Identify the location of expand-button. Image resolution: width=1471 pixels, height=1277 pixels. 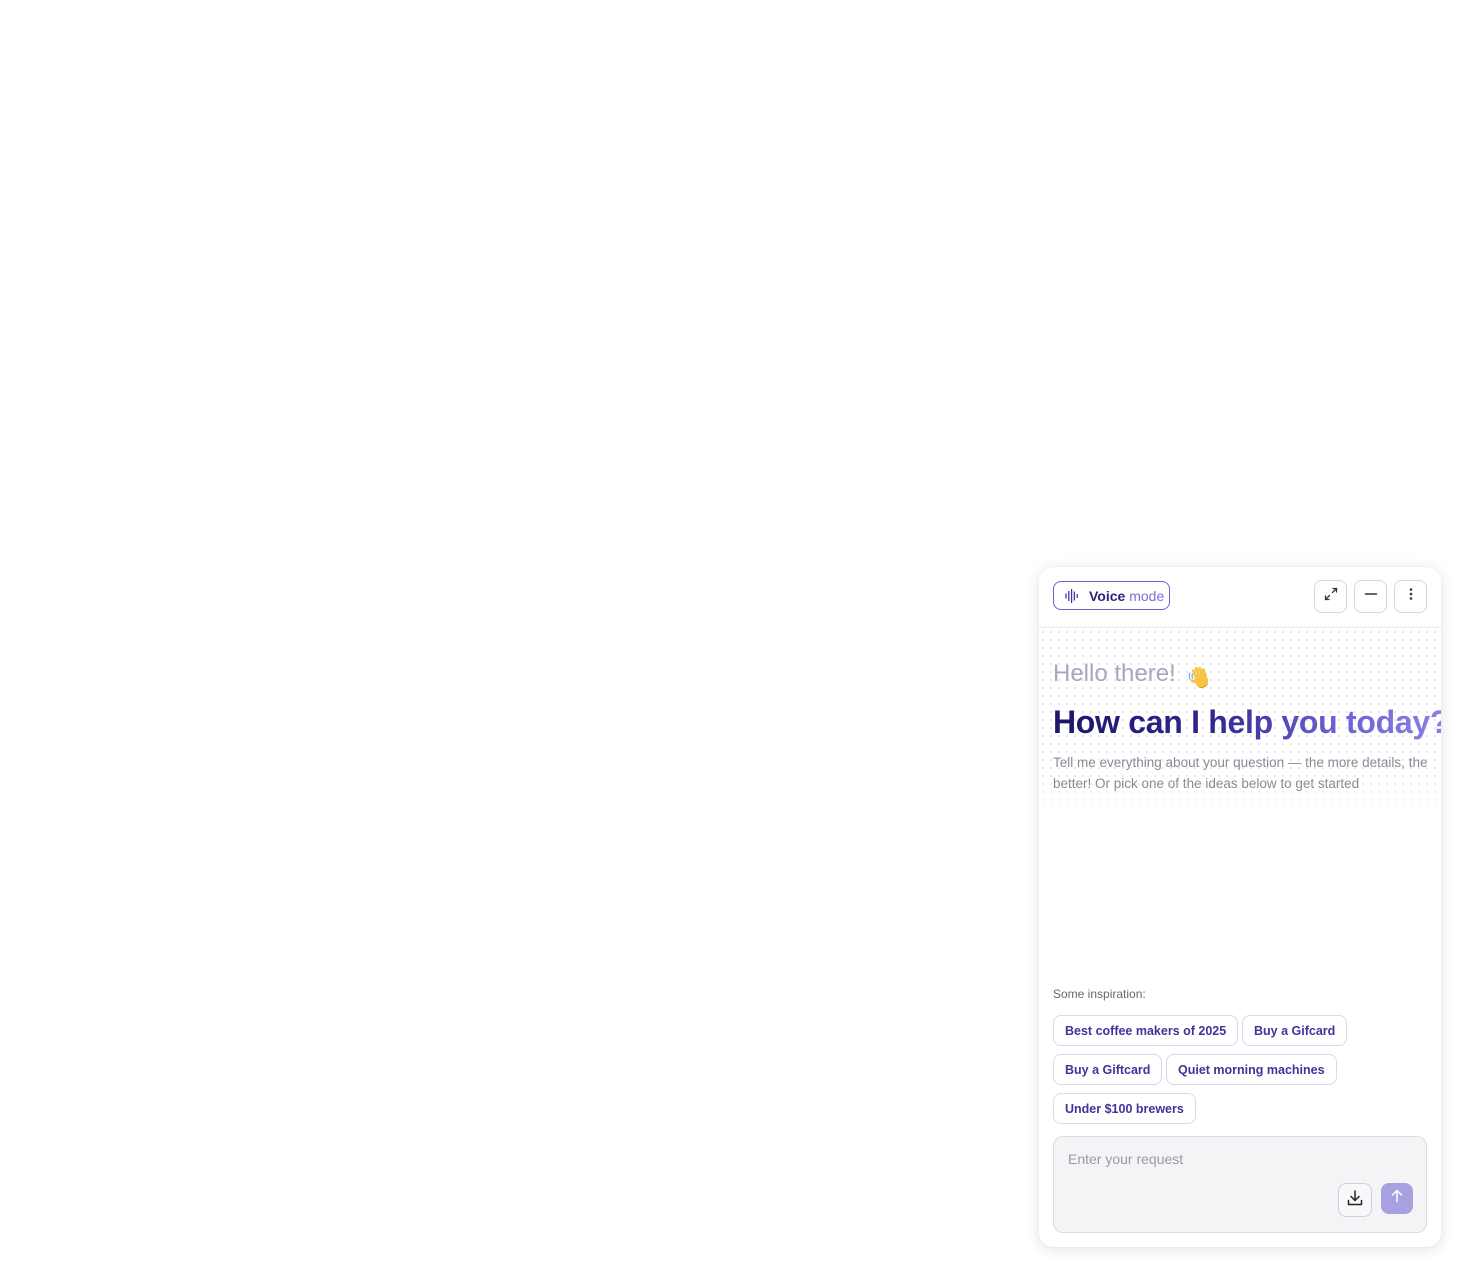
(1330, 596).